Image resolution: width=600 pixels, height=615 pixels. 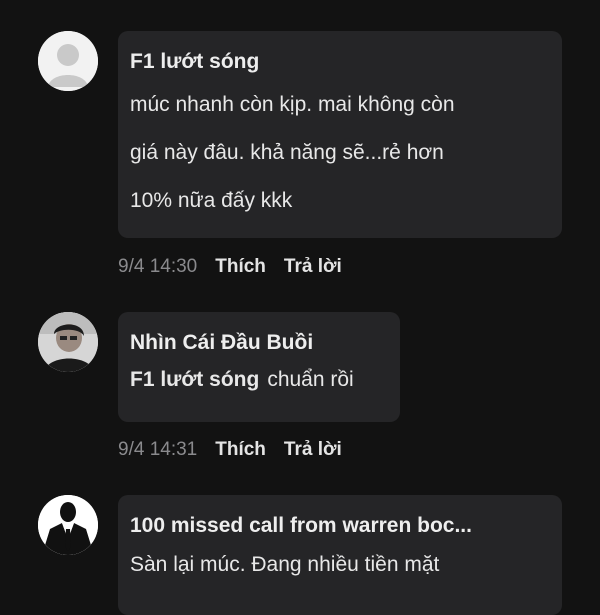 I want to click on comment-actions: 9/4 14:30 Thích Trả lời, so click(x=230, y=267).